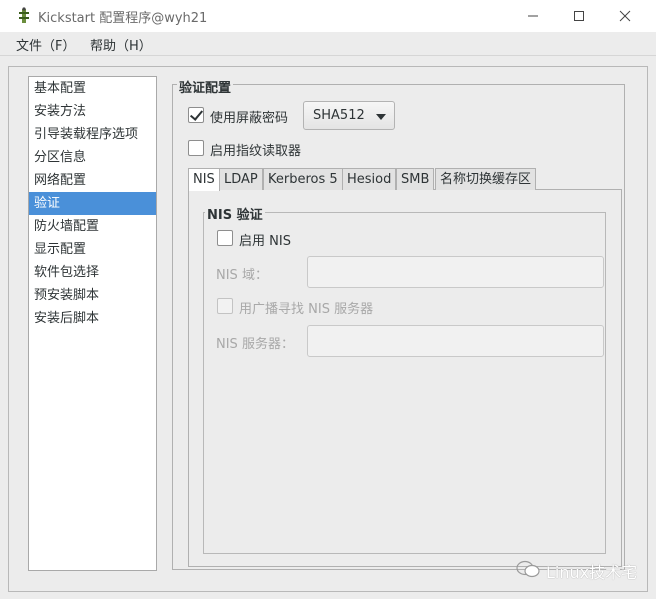 The width and height of the screenshot is (656, 599). What do you see at coordinates (92, 134) in the screenshot?
I see `sidebar-item-bootloader: 引导装载程序选项` at bounding box center [92, 134].